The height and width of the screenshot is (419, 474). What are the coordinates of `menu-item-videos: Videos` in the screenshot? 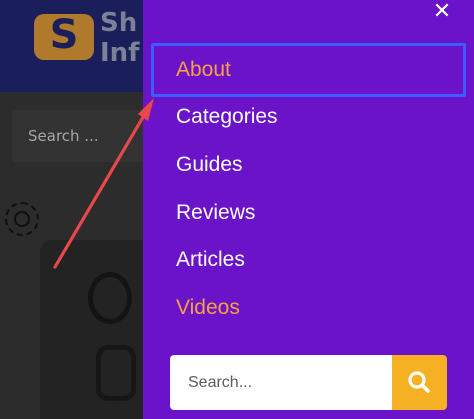 It's located at (208, 308).